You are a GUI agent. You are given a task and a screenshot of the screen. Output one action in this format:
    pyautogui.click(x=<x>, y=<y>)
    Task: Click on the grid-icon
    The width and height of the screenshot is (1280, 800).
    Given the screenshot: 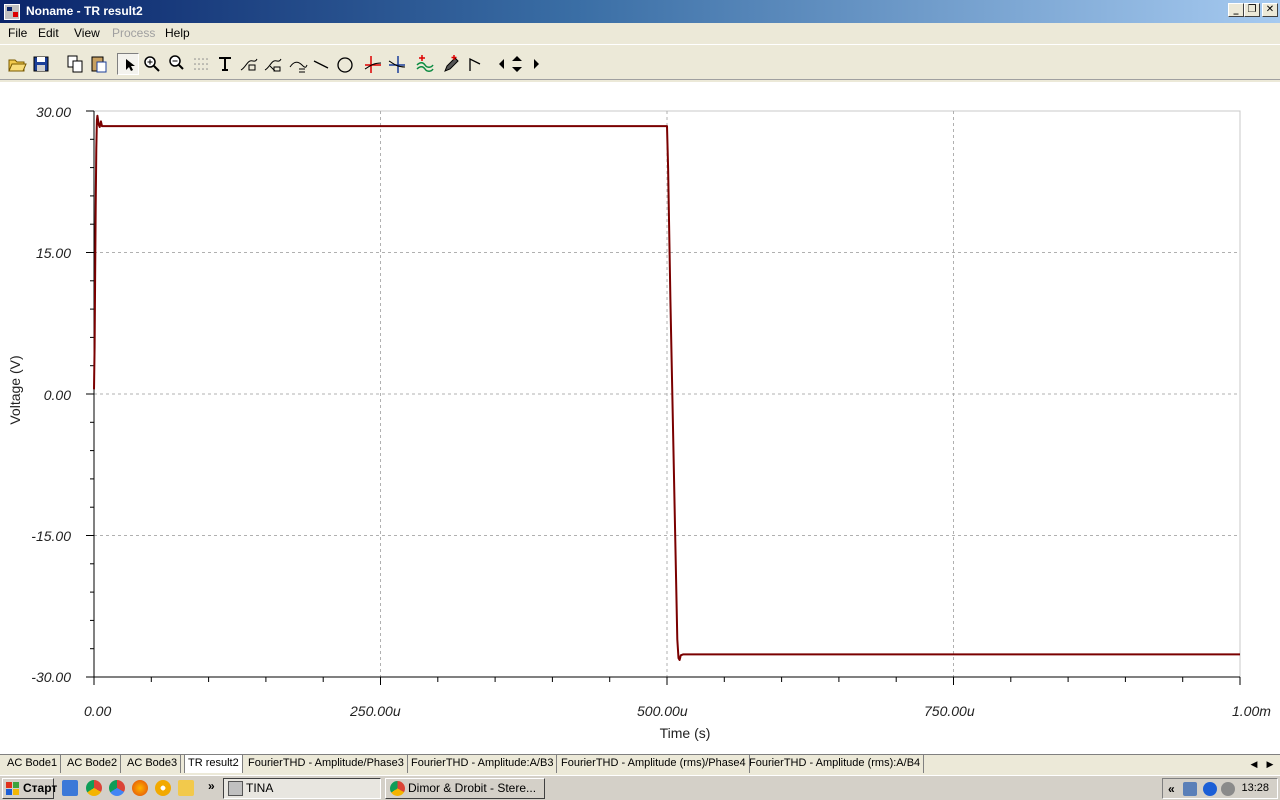 What is the action you would take?
    pyautogui.click(x=201, y=64)
    